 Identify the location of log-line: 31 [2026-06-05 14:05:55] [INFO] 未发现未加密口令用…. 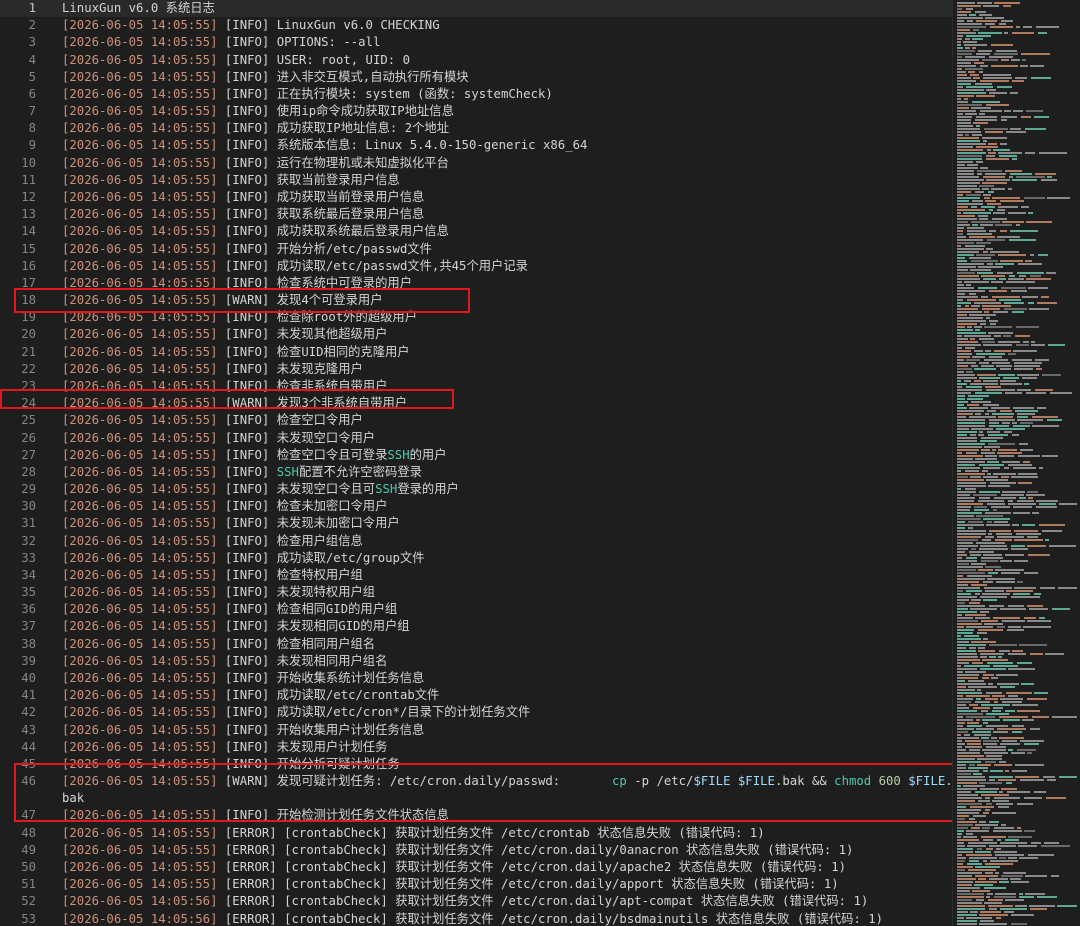
(476, 523).